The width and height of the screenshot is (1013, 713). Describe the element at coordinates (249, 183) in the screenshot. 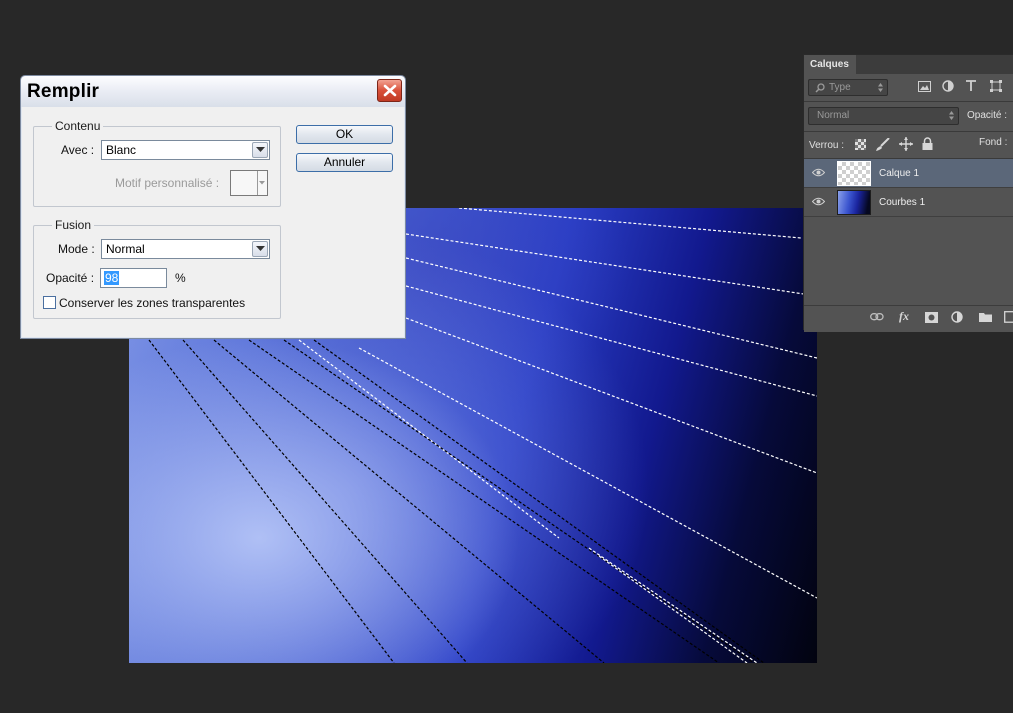

I see `pattern-picker` at that location.